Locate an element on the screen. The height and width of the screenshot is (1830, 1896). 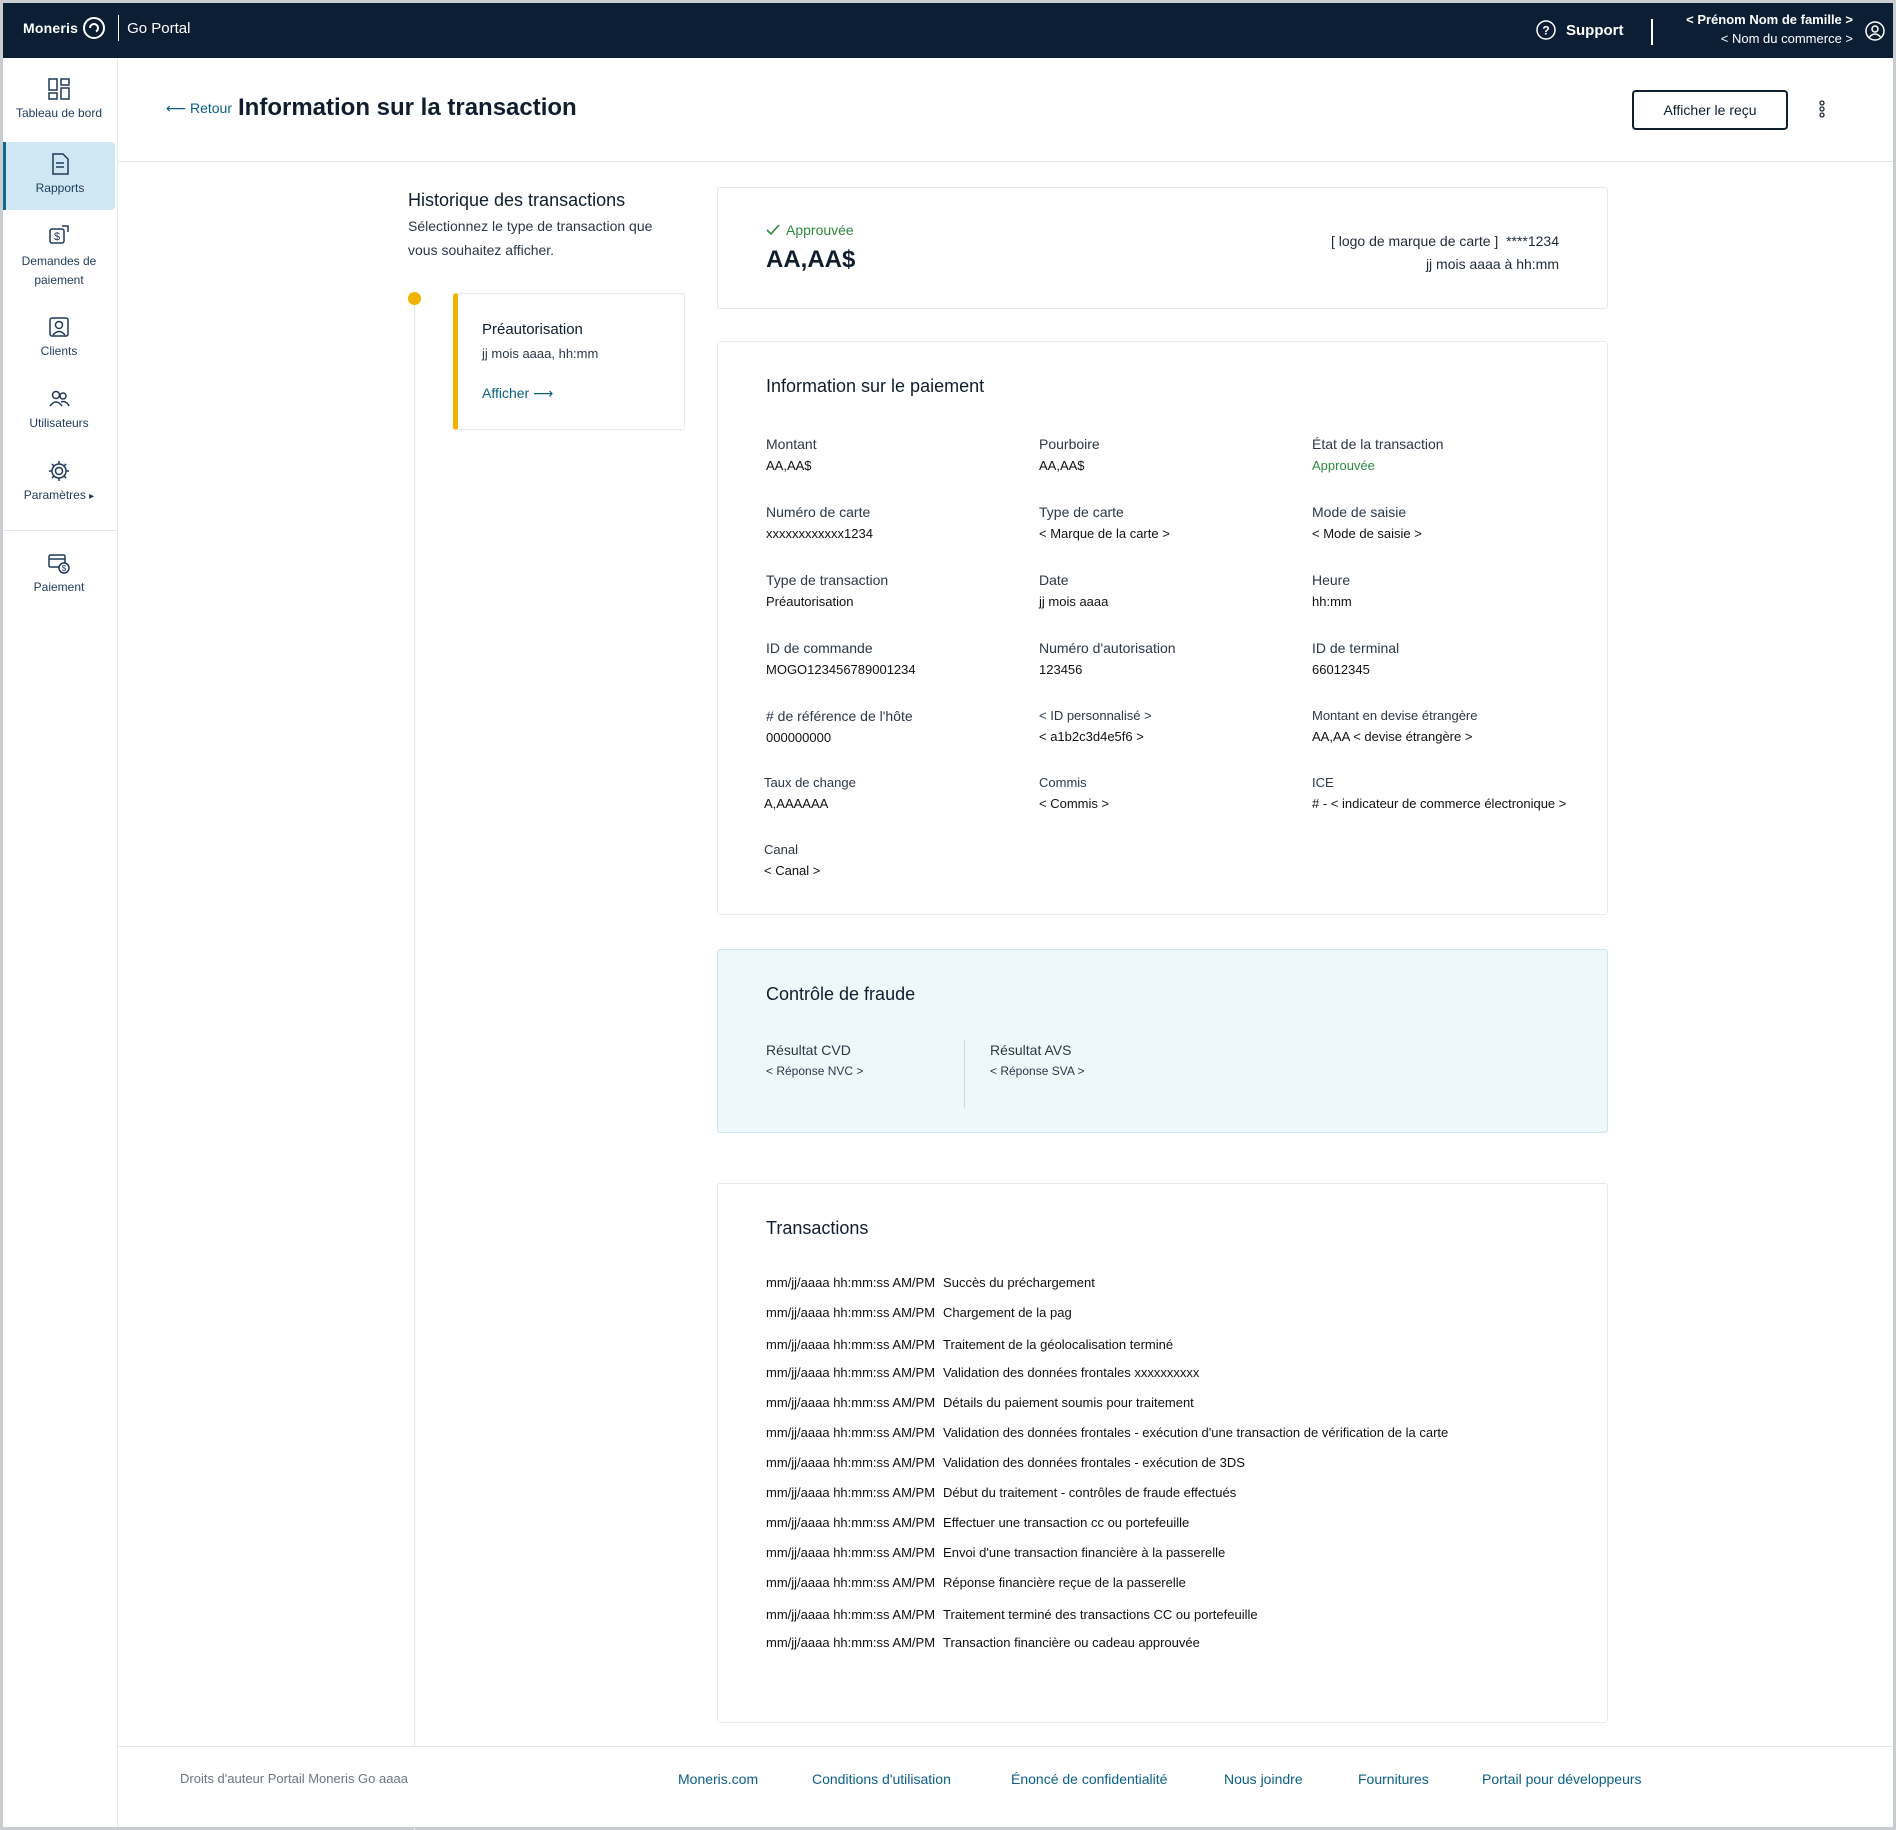
sidebar-item-users: Utilisateurs is located at coordinates (59, 413).